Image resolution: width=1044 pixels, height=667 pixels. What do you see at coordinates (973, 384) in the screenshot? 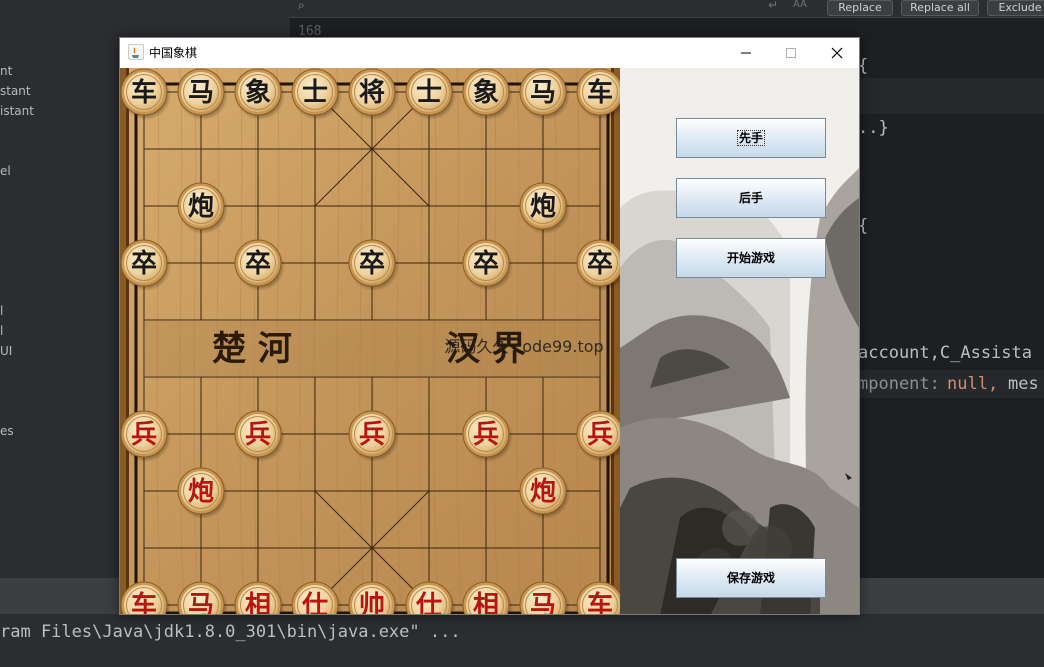
I see `code-keyword: null,` at bounding box center [973, 384].